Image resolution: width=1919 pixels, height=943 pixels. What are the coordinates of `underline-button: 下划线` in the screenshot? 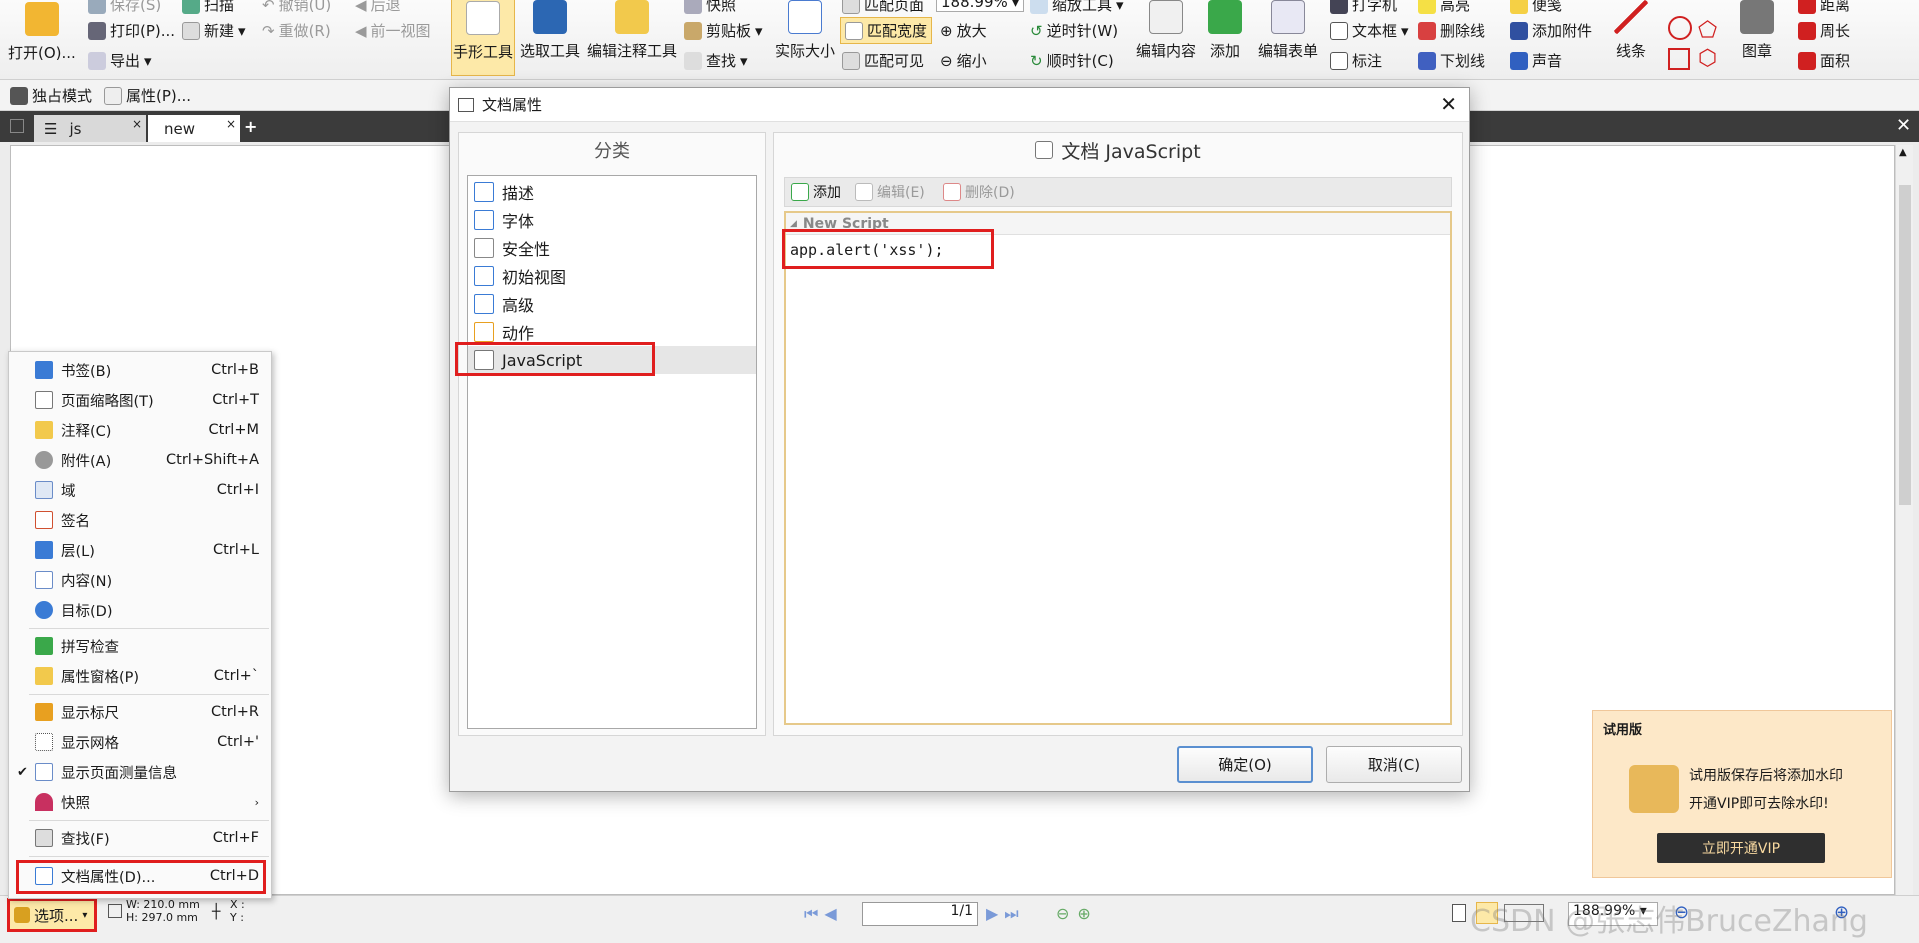 It's located at (1451, 60).